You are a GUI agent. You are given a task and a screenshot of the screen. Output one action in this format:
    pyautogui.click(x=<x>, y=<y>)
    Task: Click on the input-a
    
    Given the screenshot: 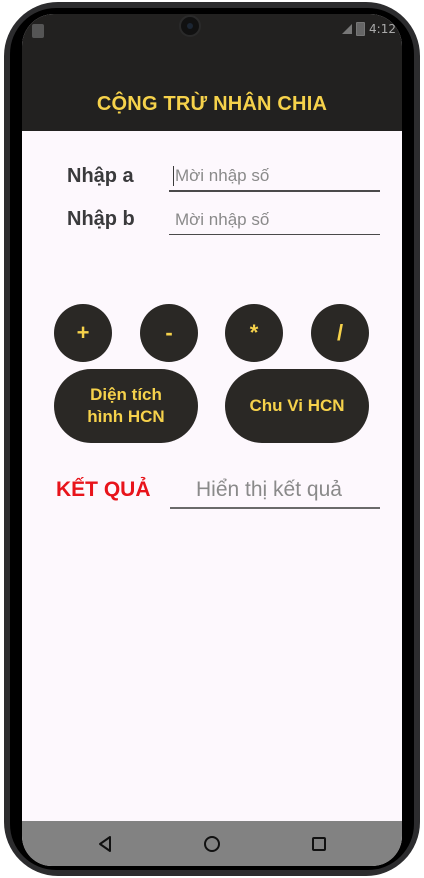 What is the action you would take?
    pyautogui.click(x=274, y=176)
    